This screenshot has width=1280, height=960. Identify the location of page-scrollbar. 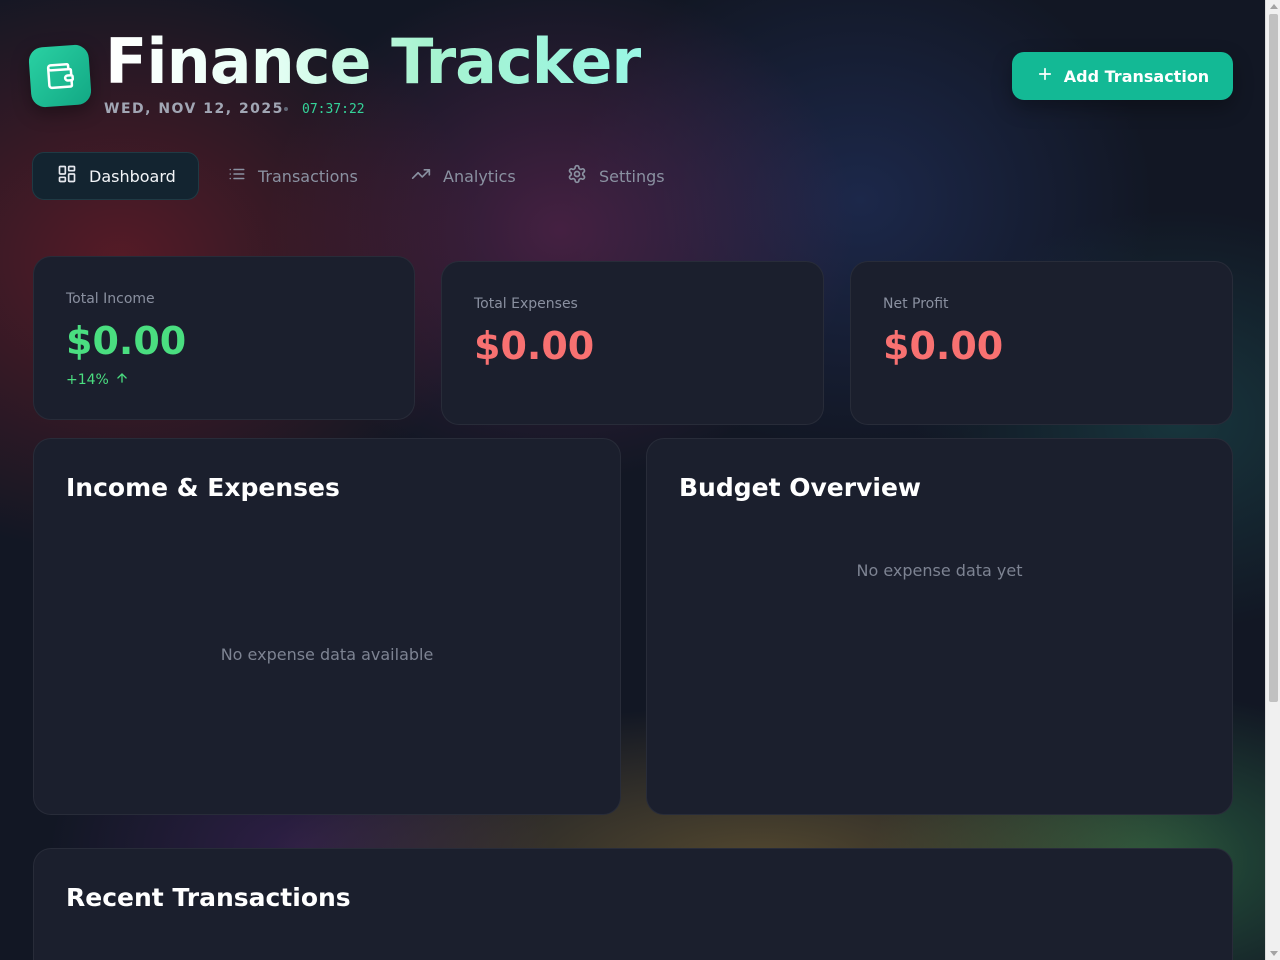
(1272, 480).